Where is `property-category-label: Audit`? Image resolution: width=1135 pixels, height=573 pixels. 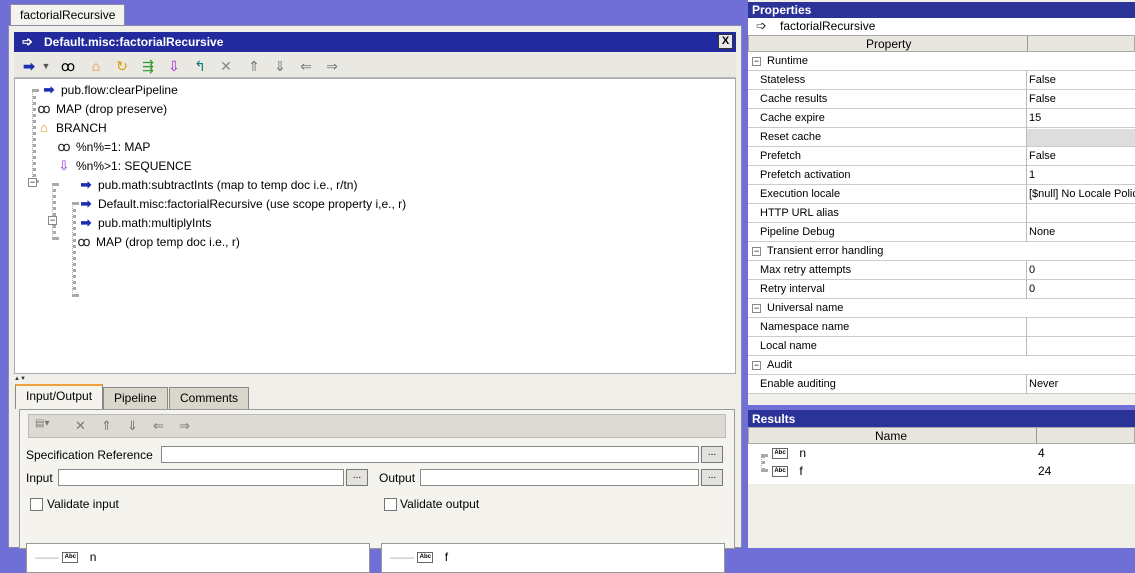 property-category-label: Audit is located at coordinates (780, 365).